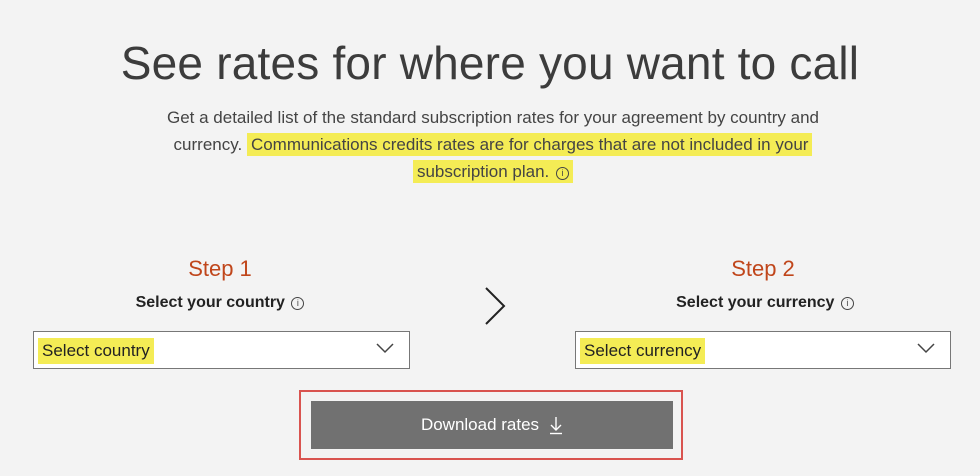 The height and width of the screenshot is (476, 980). What do you see at coordinates (210, 302) in the screenshot?
I see `step-1-subtitle-text: Select your country` at bounding box center [210, 302].